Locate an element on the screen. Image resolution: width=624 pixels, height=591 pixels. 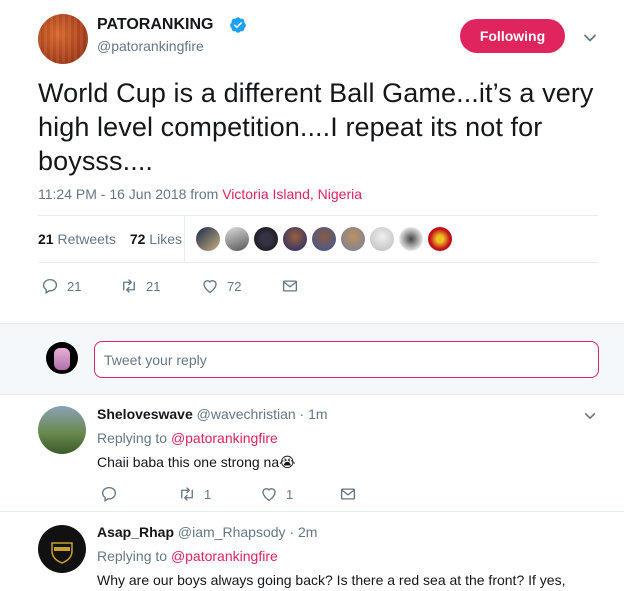
reply-actions: 1 1 is located at coordinates (312, 495).